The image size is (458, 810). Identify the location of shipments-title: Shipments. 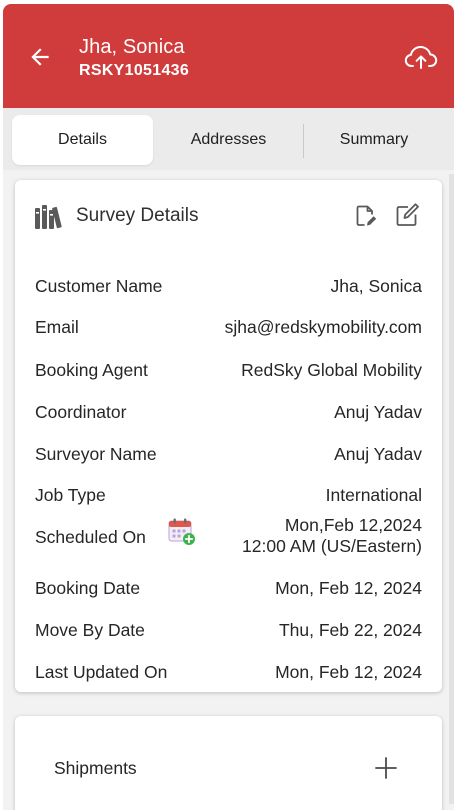
(95, 768).